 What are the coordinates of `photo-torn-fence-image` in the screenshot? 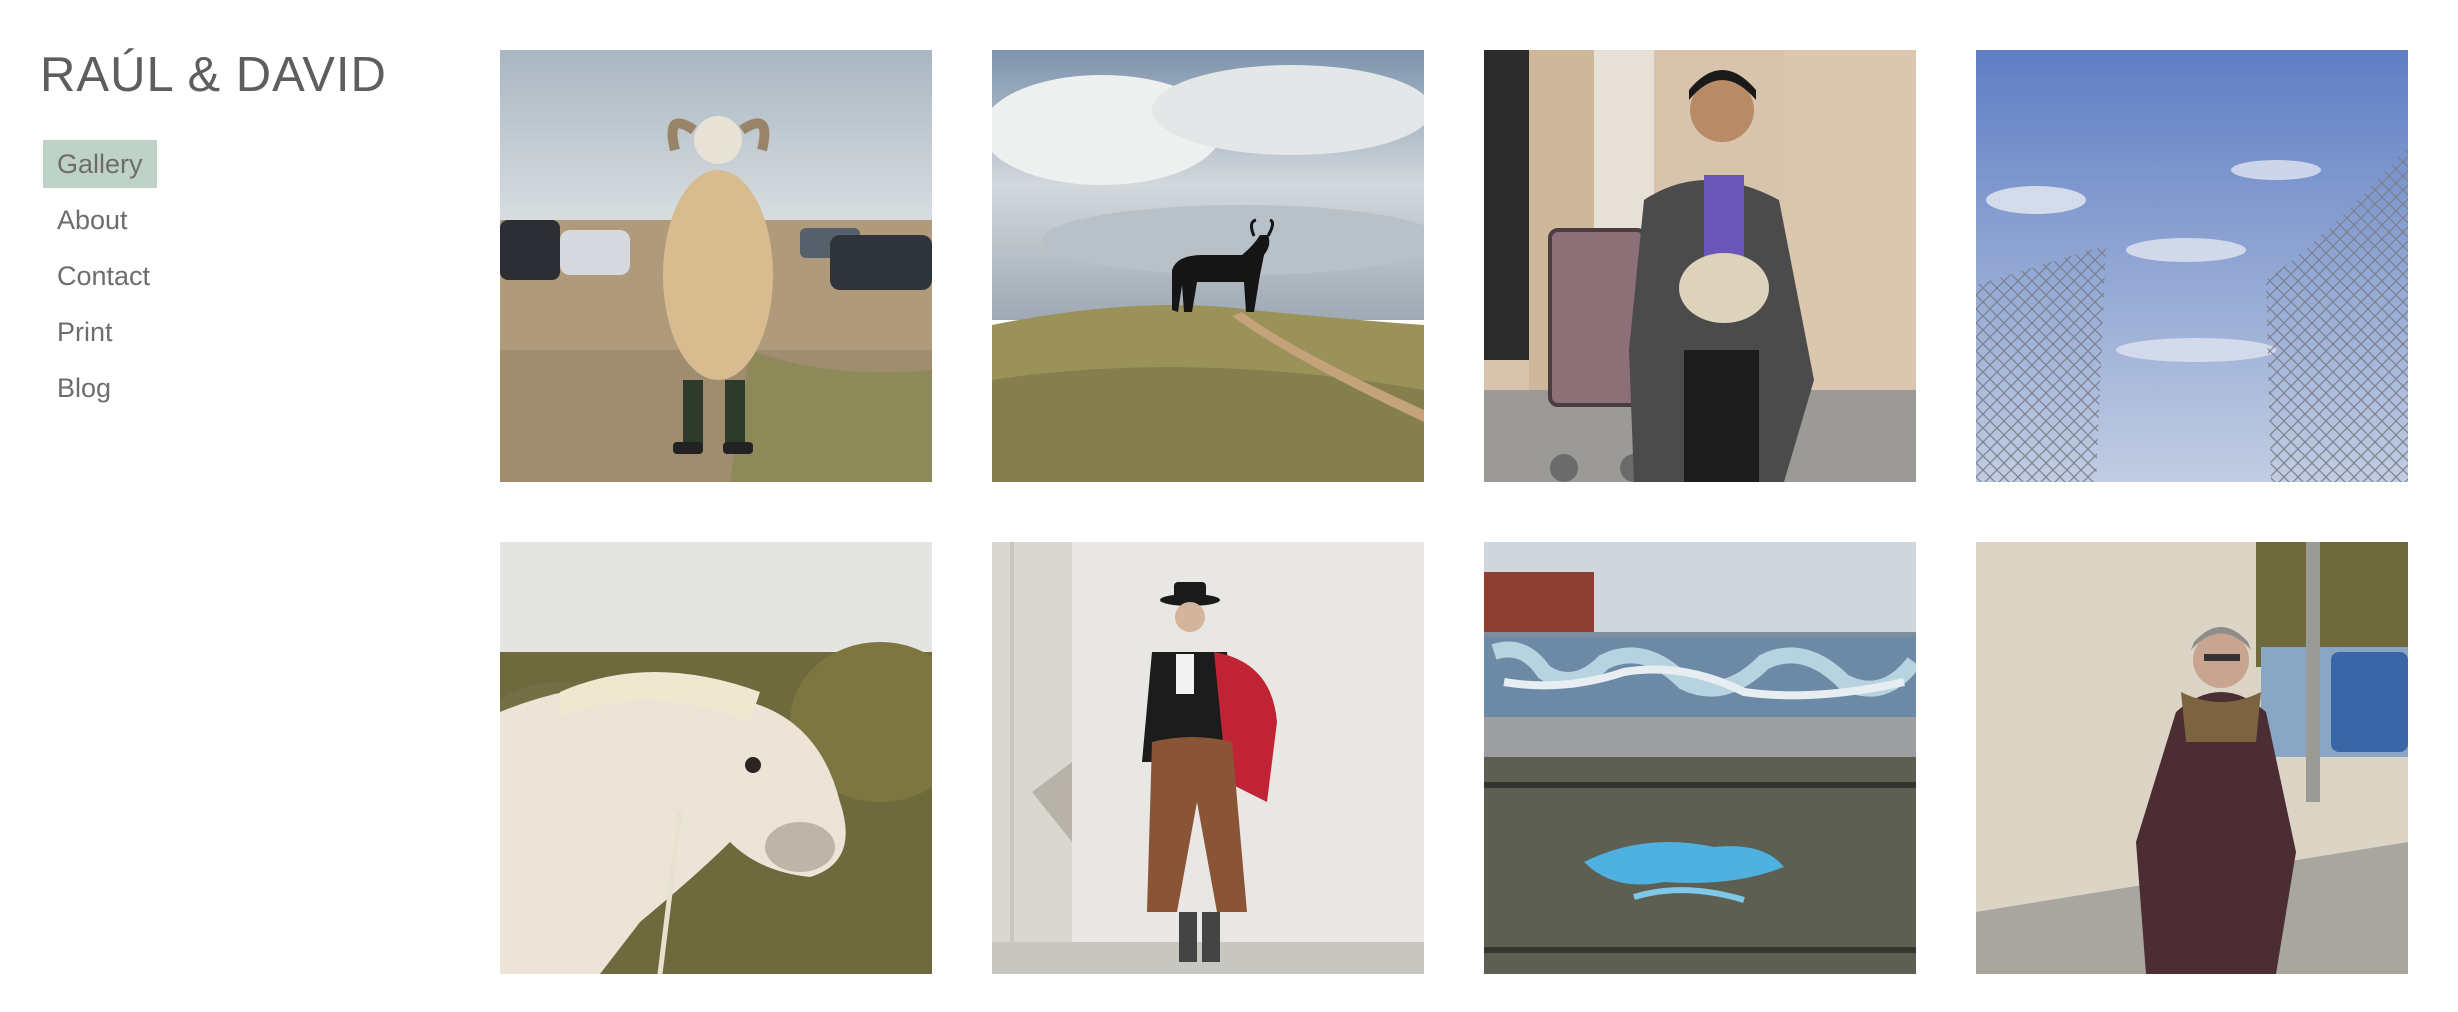 It's located at (2192, 266).